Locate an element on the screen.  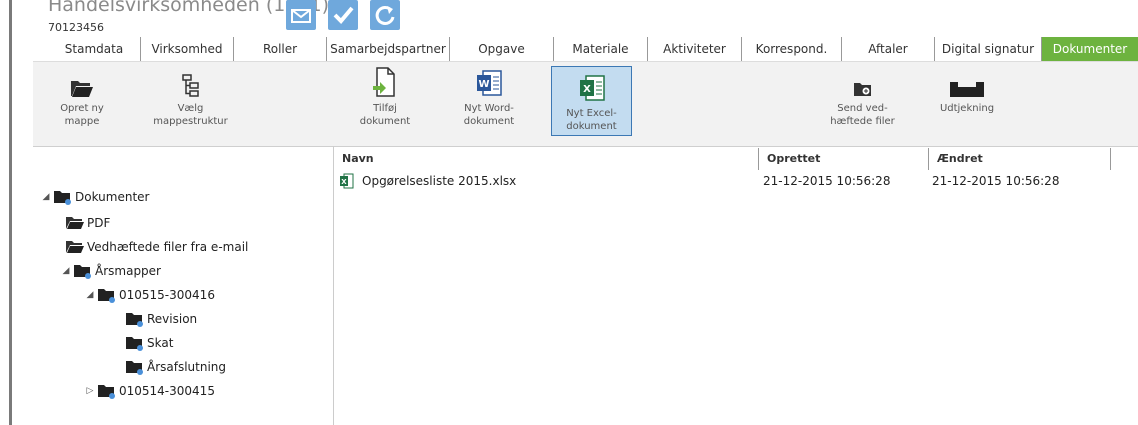
file-name: Opgørelsesliste 2015.xlsx is located at coordinates (439, 181).